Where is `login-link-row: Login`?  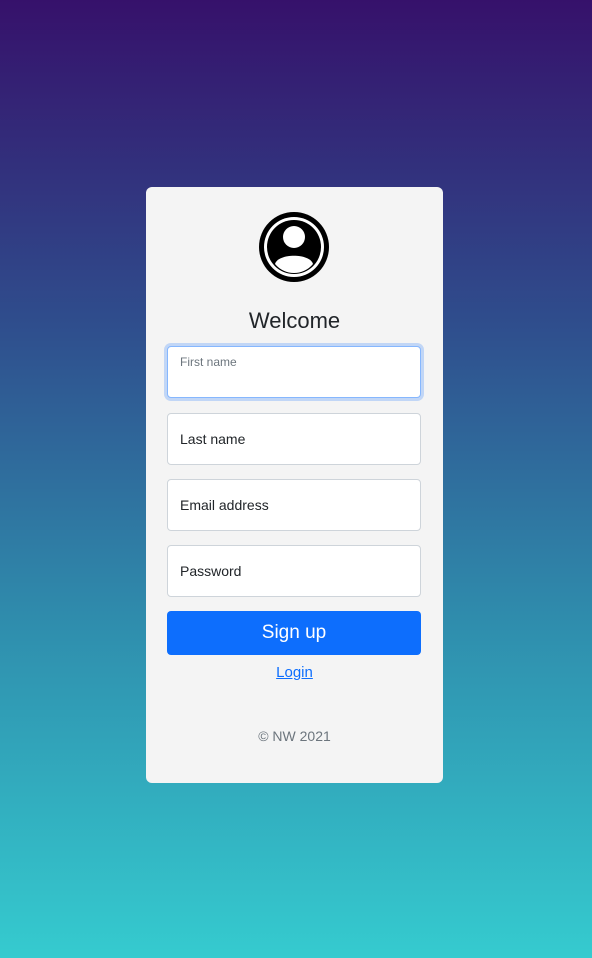
login-link-row: Login is located at coordinates (294, 672).